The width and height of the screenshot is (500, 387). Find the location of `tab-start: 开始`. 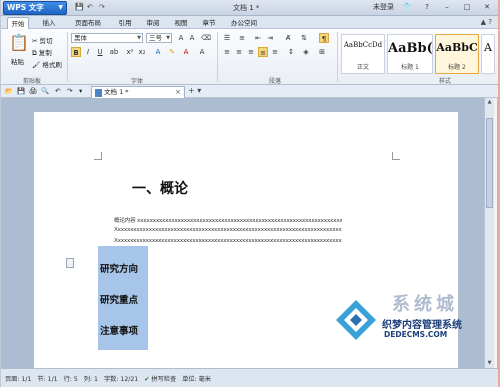

tab-start: 开始 is located at coordinates (18, 23).